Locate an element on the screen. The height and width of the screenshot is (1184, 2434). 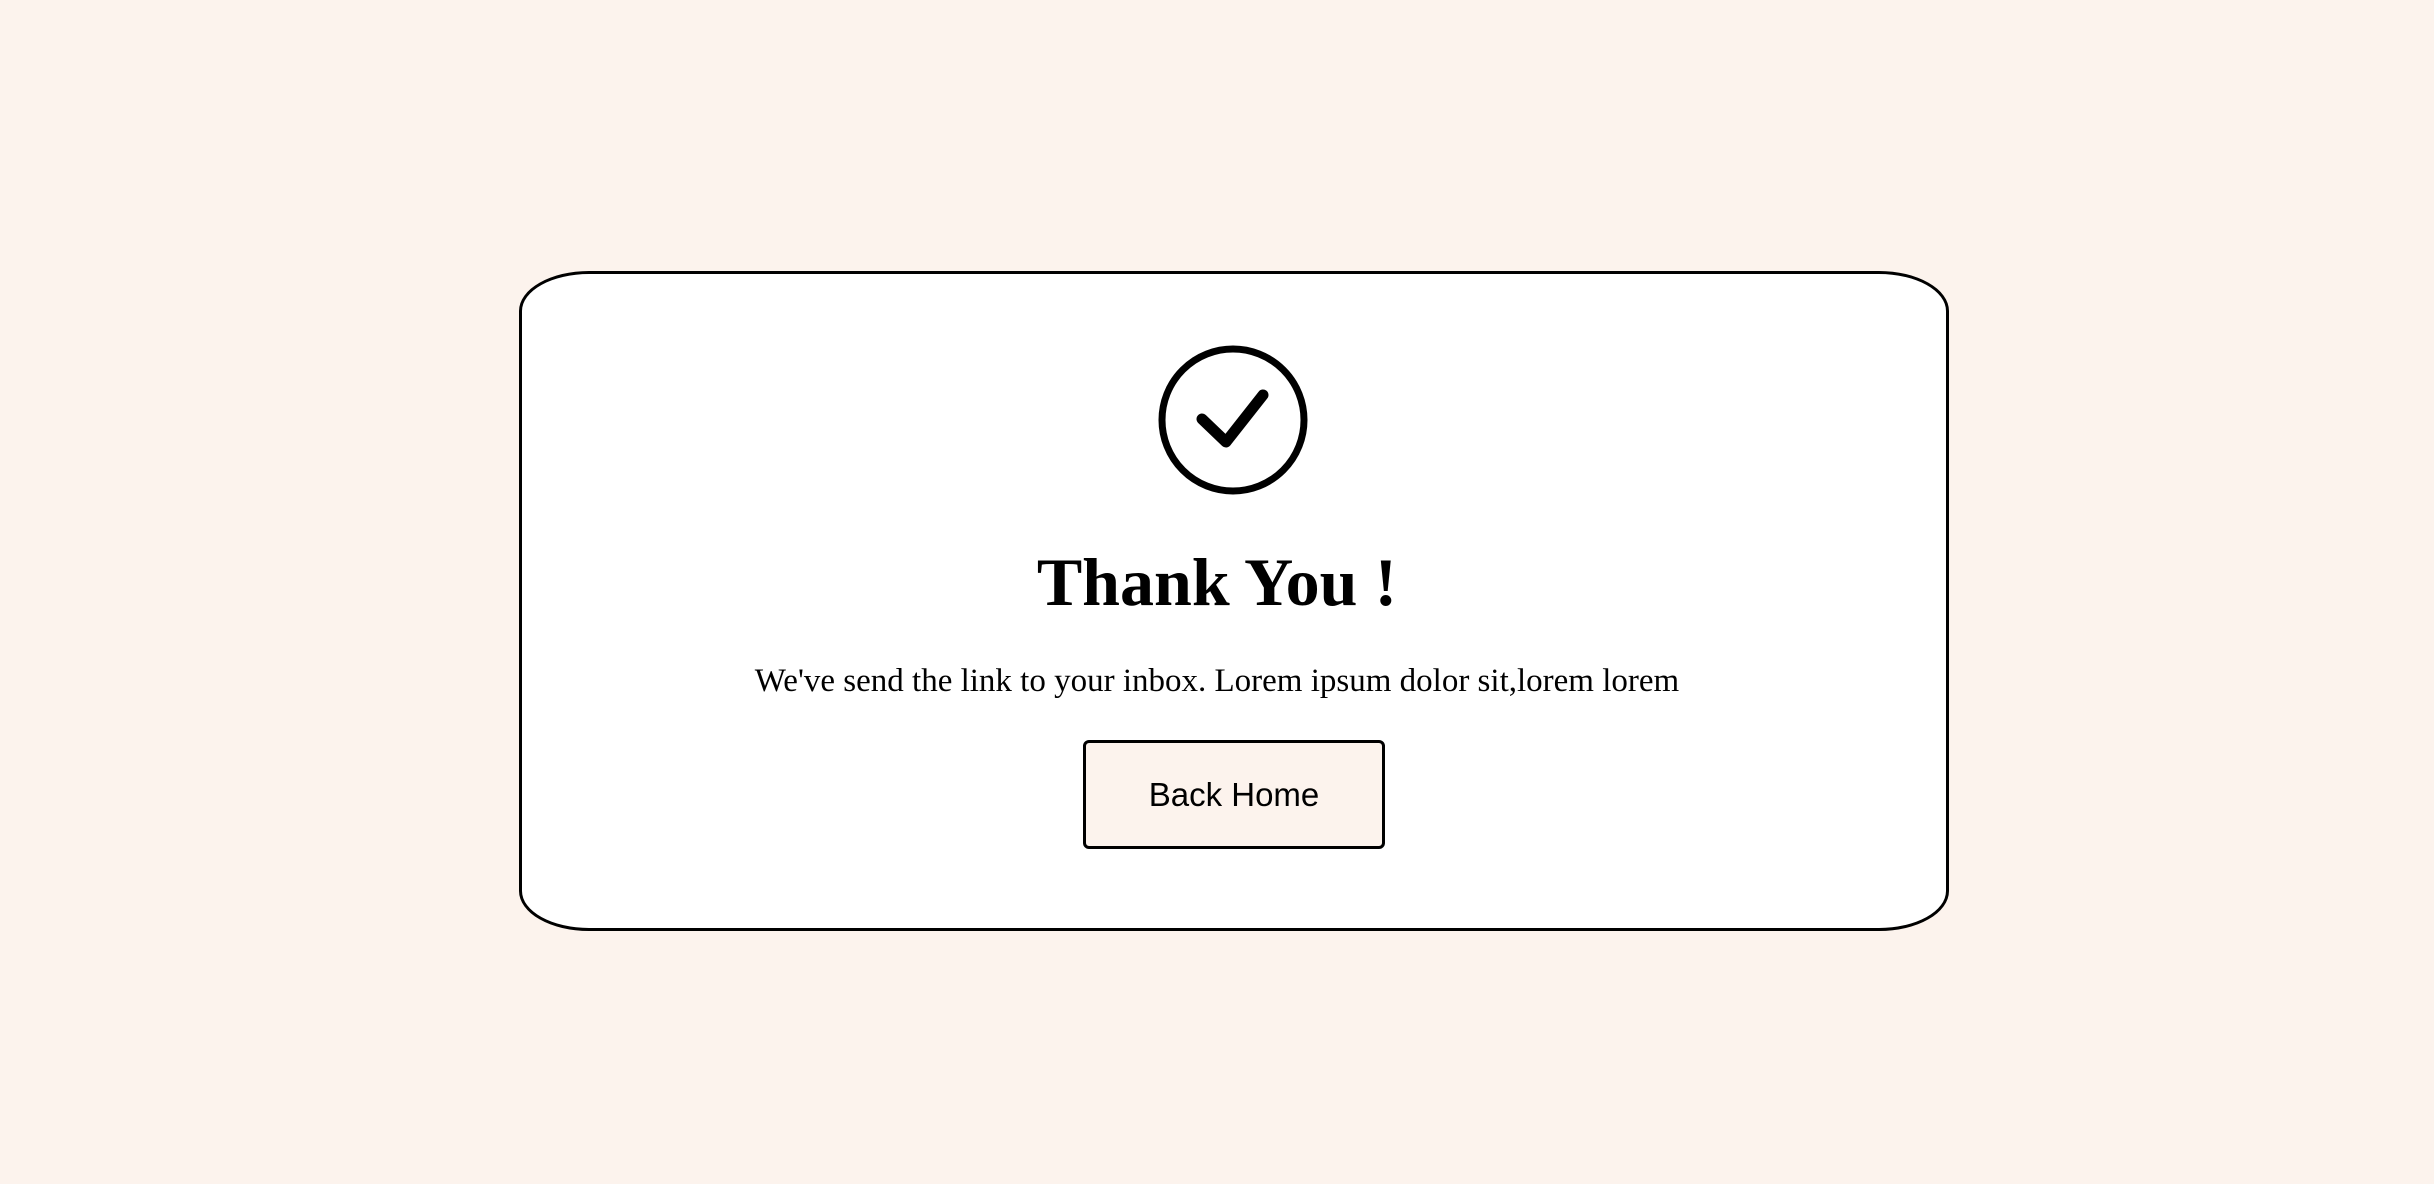
check-circle-icon is located at coordinates (1233, 420).